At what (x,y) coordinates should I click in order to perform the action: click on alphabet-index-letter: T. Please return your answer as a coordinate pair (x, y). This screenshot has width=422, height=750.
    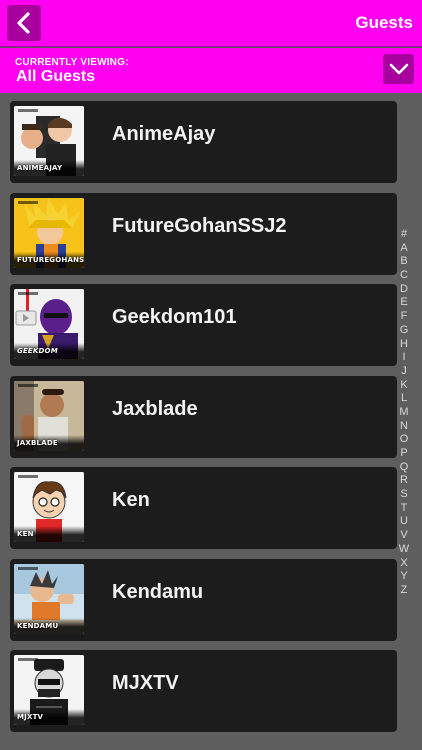
    Looking at the image, I should click on (404, 509).